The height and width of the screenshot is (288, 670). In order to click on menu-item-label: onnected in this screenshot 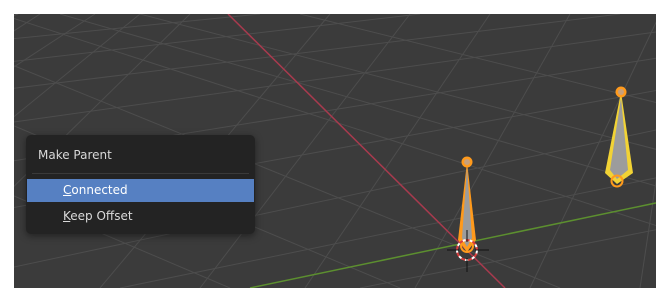, I will do `click(99, 190)`.